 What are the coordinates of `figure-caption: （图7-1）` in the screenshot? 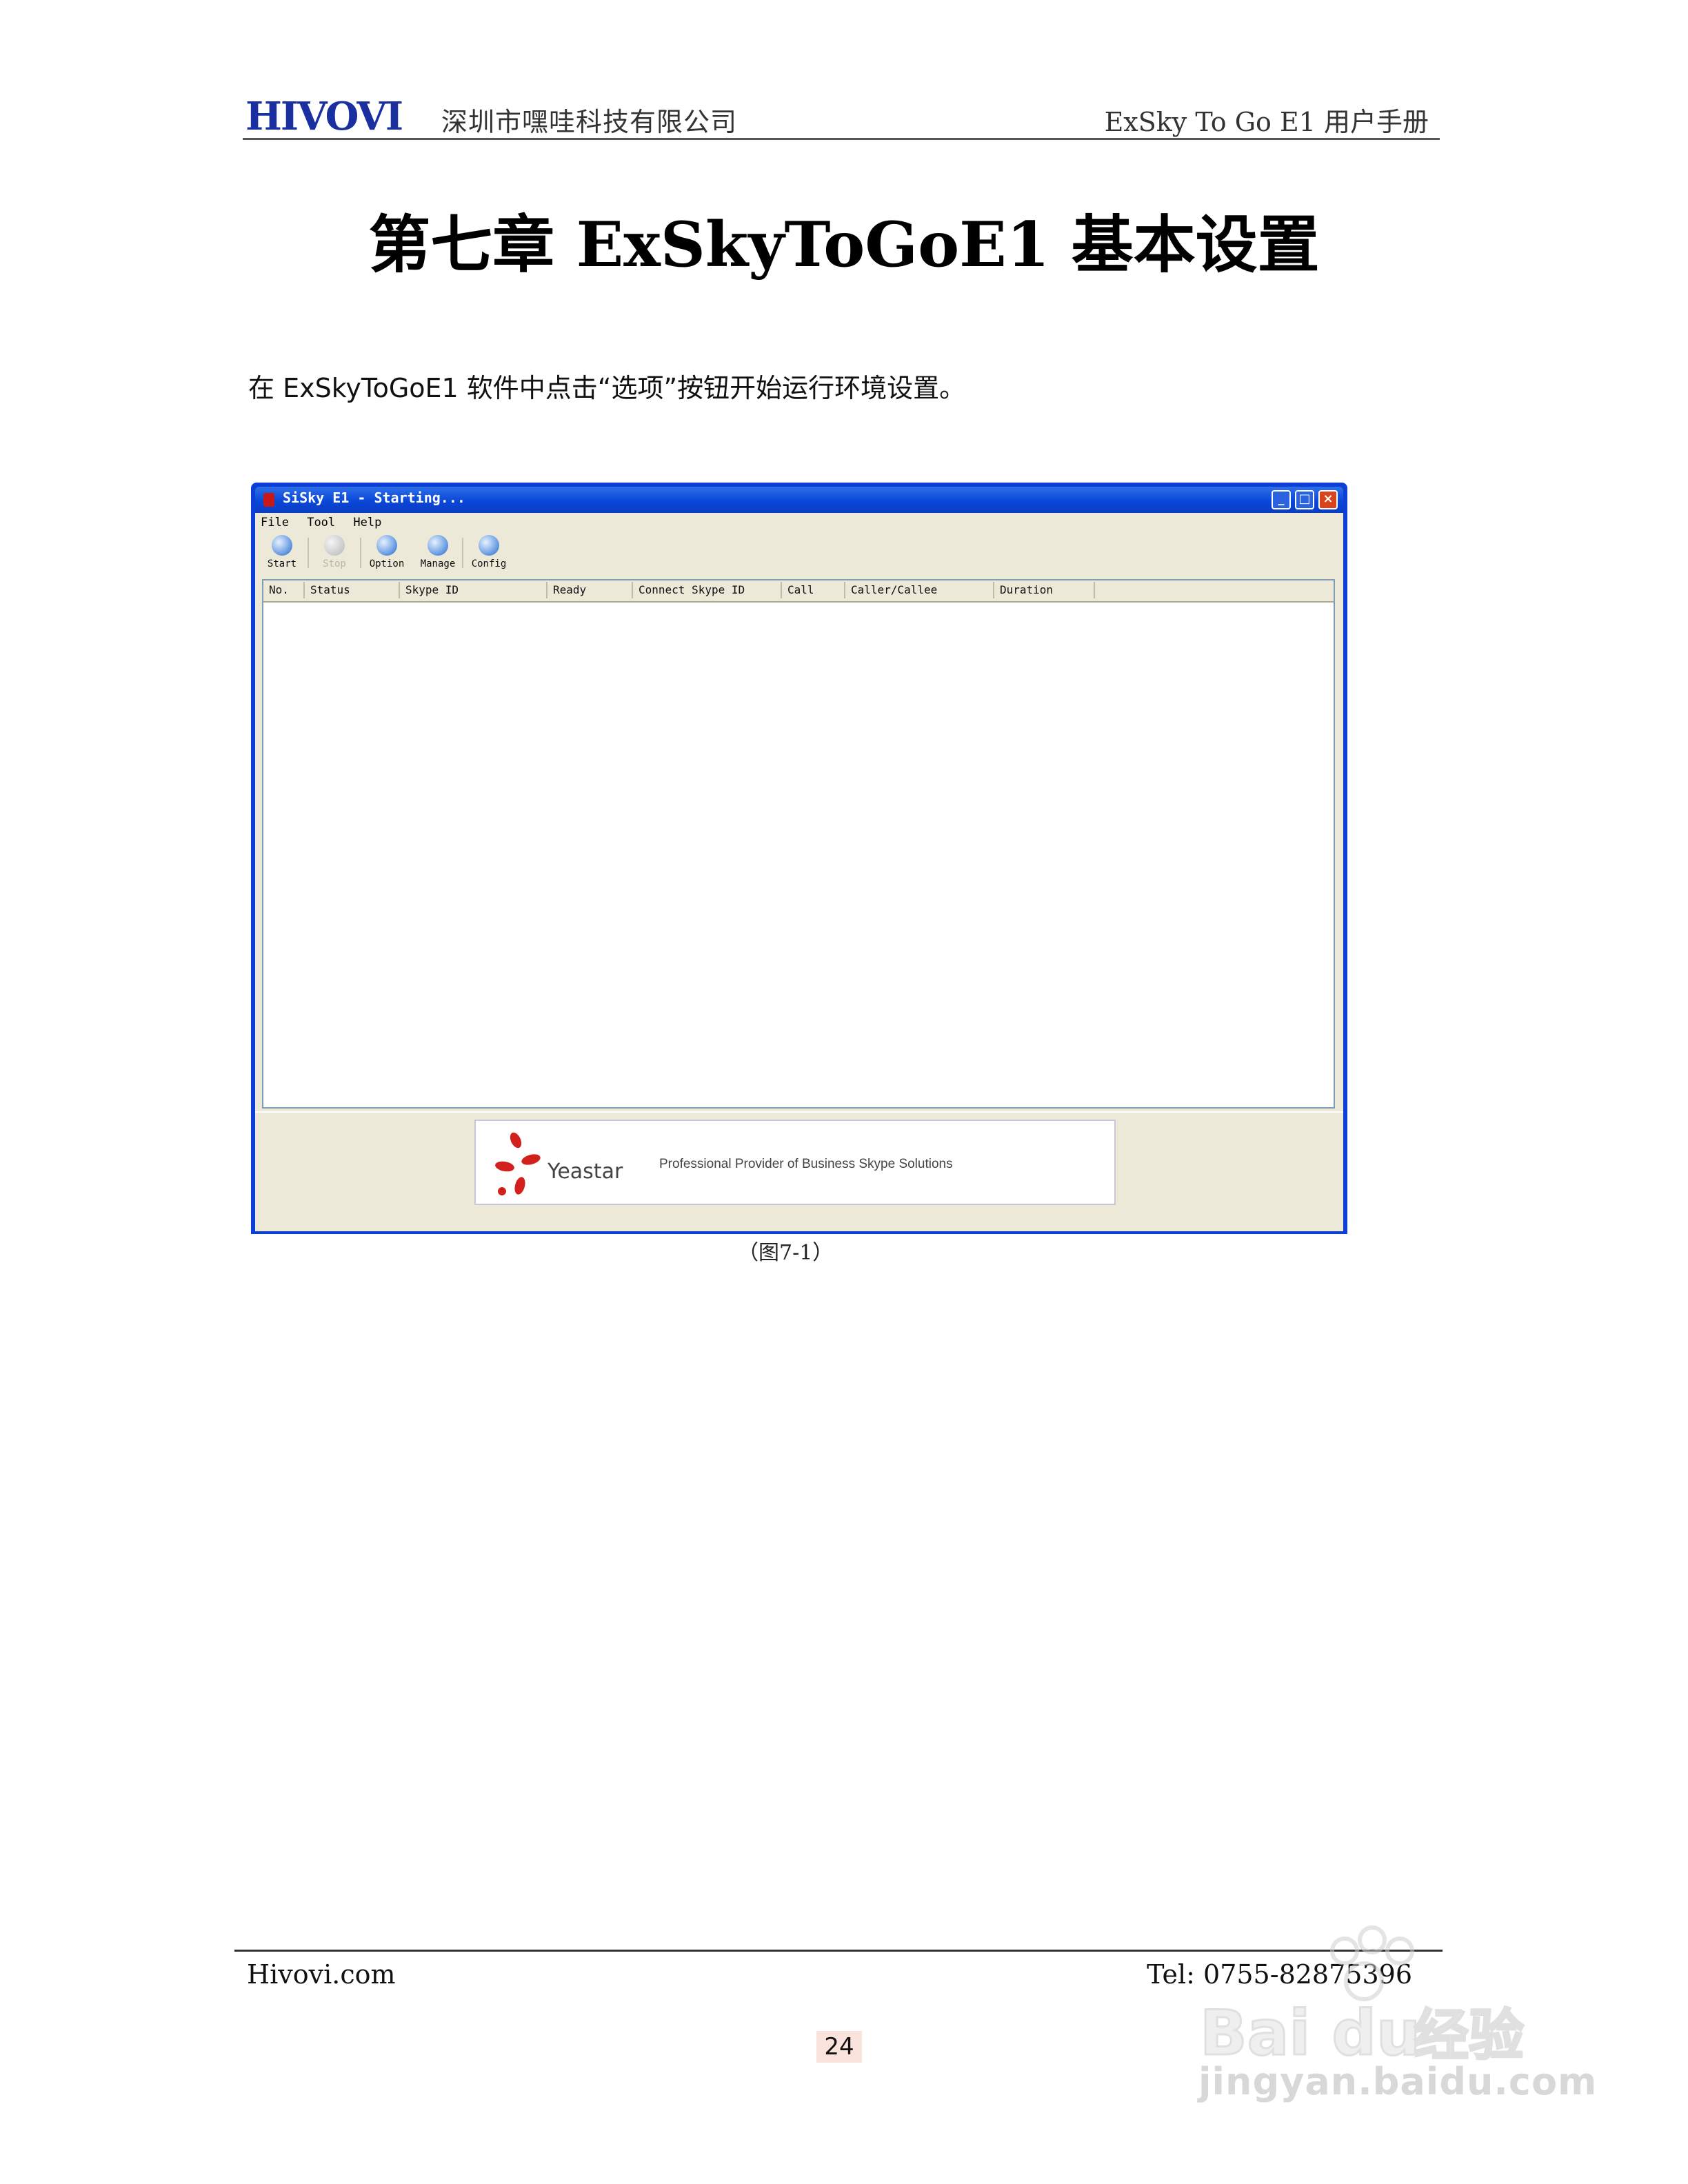 It's located at (786, 1253).